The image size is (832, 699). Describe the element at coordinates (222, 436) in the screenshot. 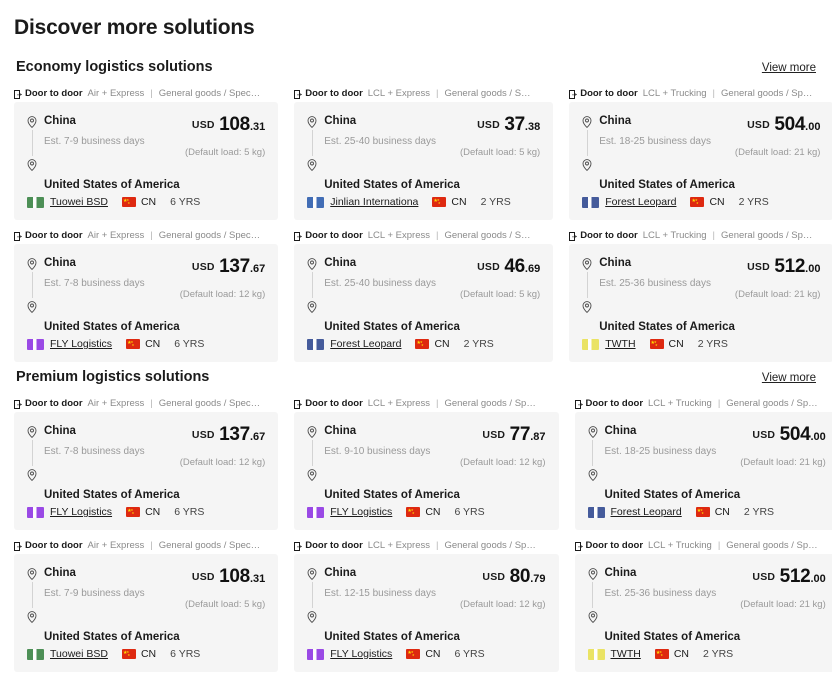

I see `price: USD 137.67` at that location.